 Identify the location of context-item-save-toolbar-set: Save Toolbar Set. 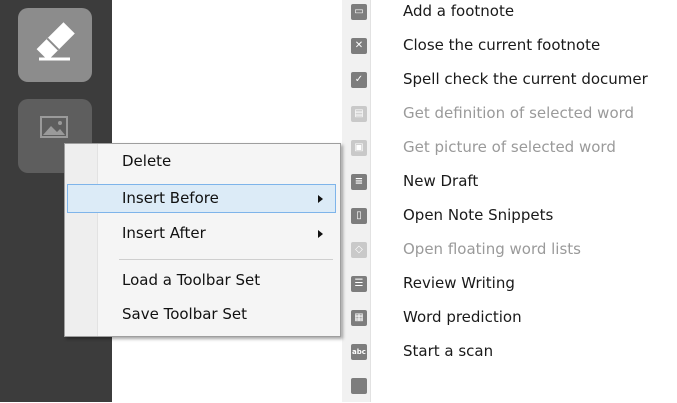
(201, 314).